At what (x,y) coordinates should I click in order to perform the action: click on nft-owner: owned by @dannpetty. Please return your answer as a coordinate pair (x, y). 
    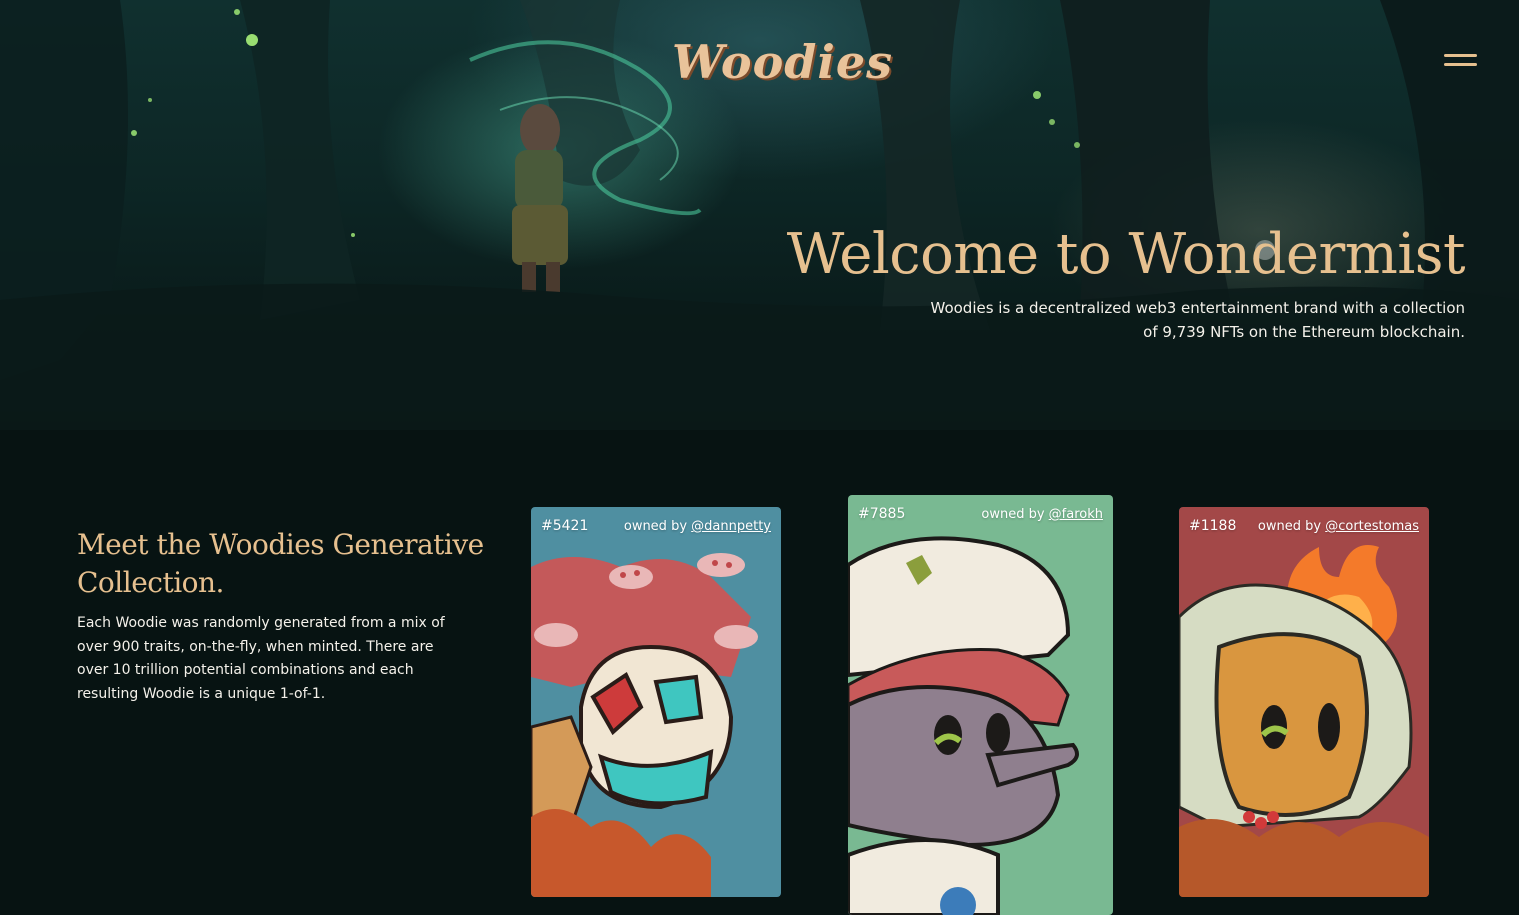
    Looking at the image, I should click on (697, 526).